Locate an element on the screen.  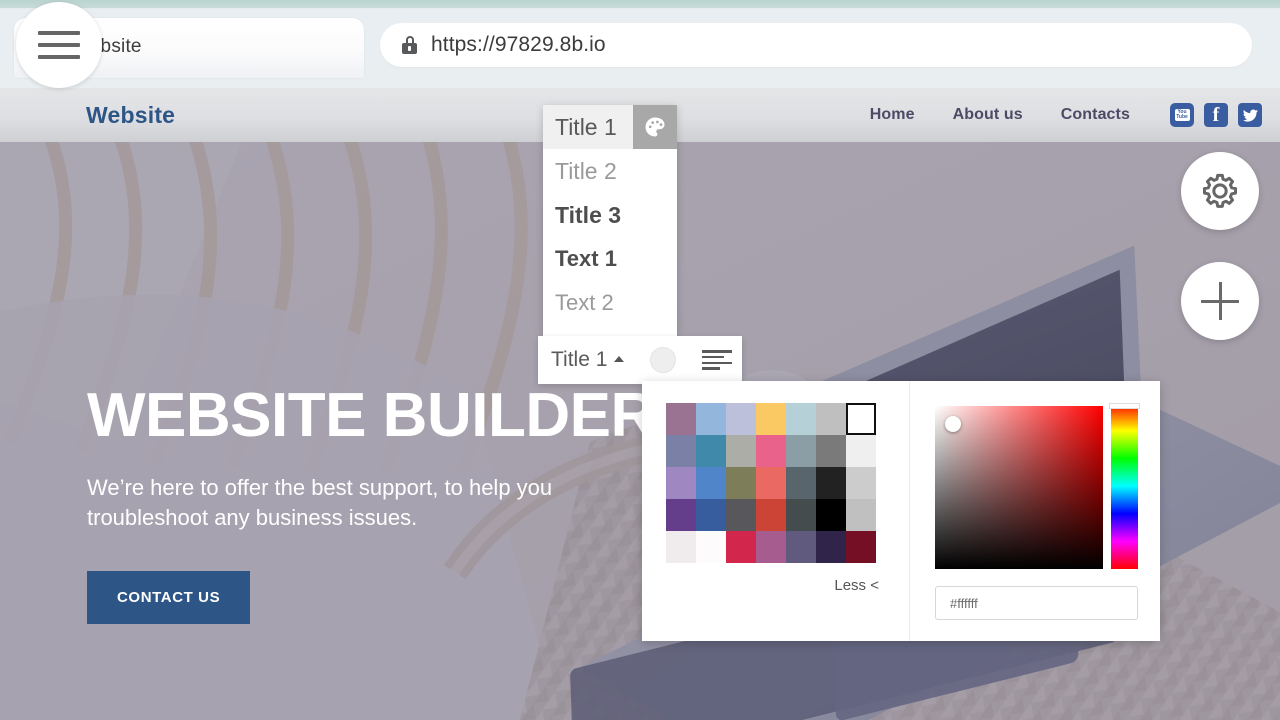
hue-slider is located at coordinates (1124, 486).